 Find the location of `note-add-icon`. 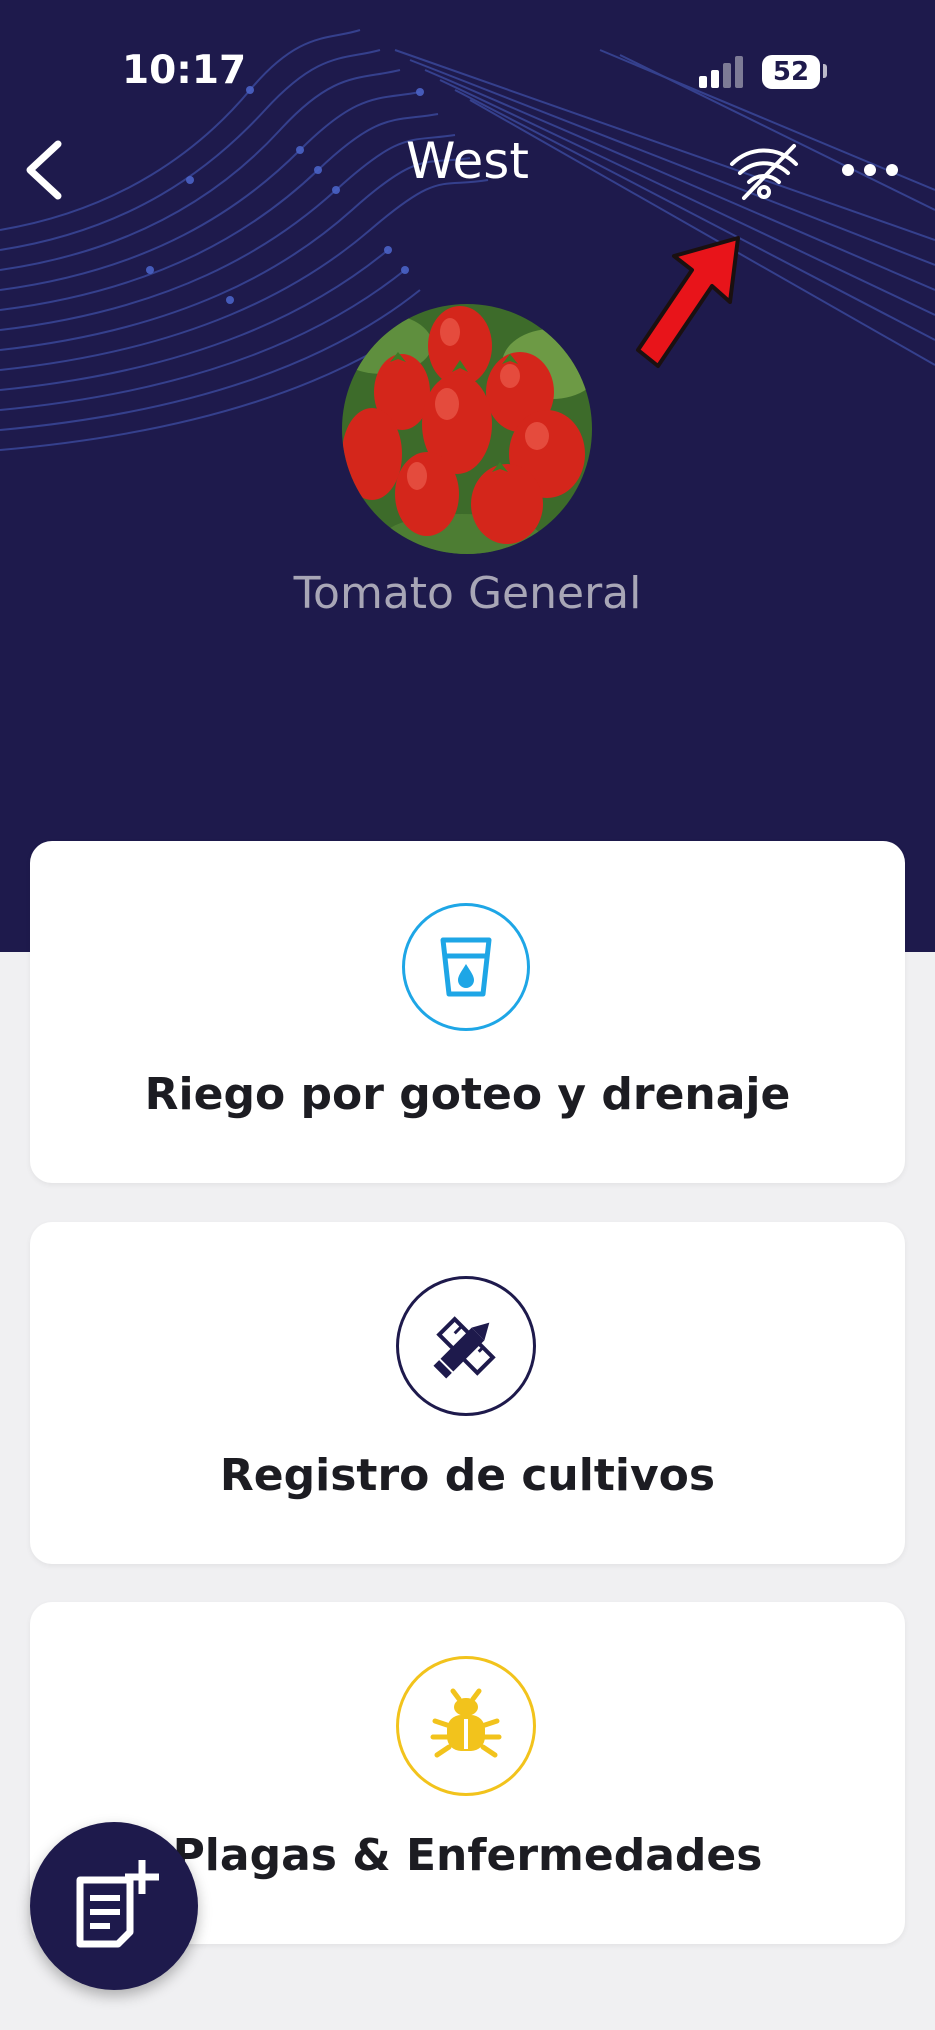

note-add-icon is located at coordinates (117, 1904).